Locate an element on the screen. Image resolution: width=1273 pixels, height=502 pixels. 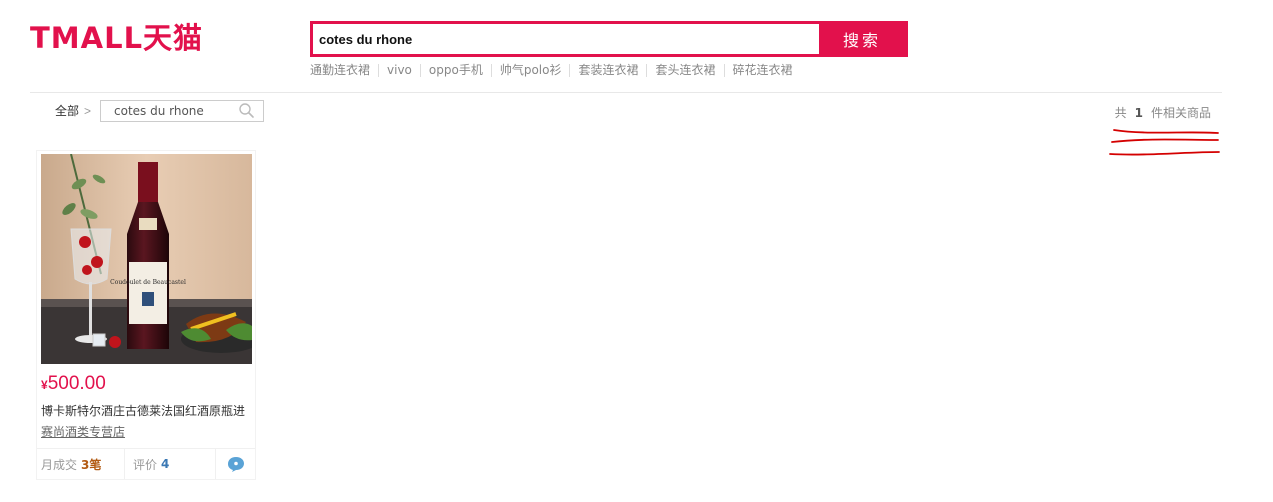
svg-text: Coudoulet de Beaucastel is located at coordinates (148, 282).